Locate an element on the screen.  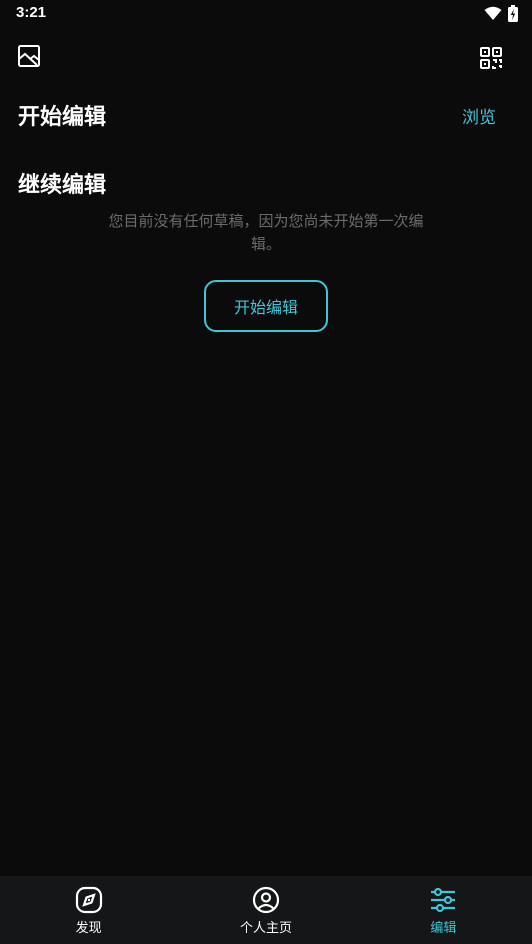
start-editing-title: 开始编辑 is located at coordinates (62, 117).